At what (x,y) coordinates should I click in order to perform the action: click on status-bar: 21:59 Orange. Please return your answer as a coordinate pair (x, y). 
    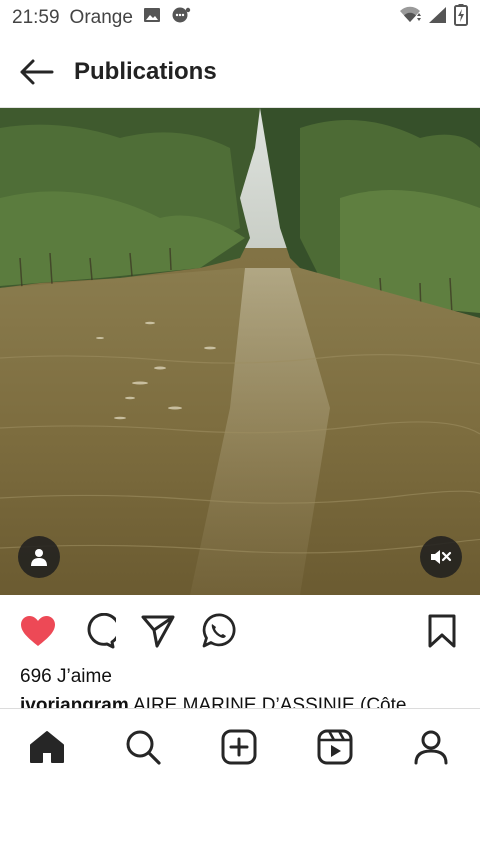
    Looking at the image, I should click on (240, 18).